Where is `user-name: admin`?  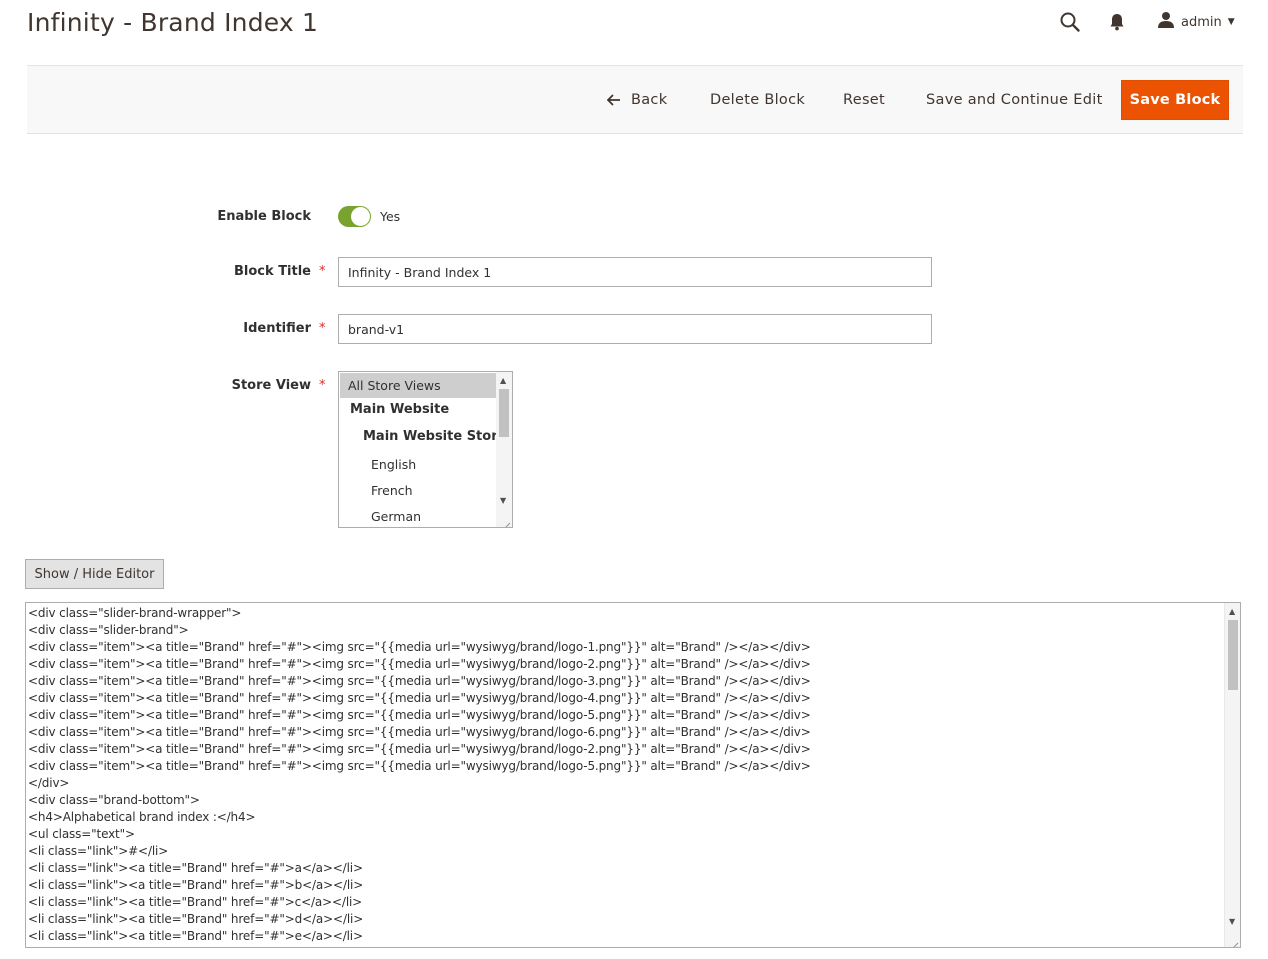
user-name: admin is located at coordinates (1201, 22).